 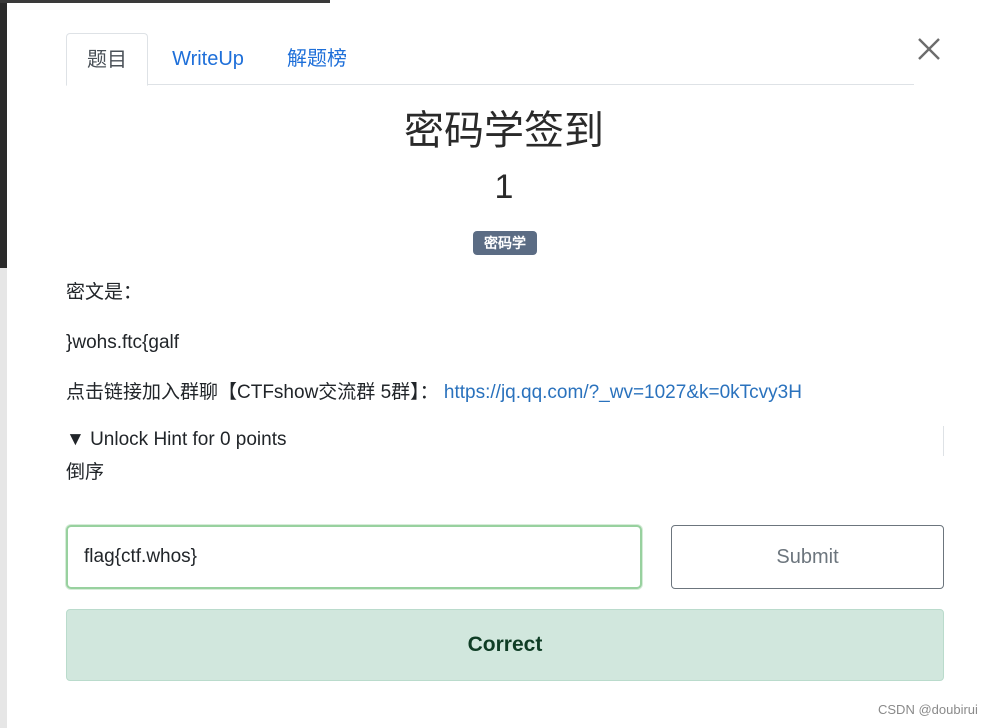 I want to click on hint-box: ▼ Unlock Hint for 0 points, so click(x=505, y=441).